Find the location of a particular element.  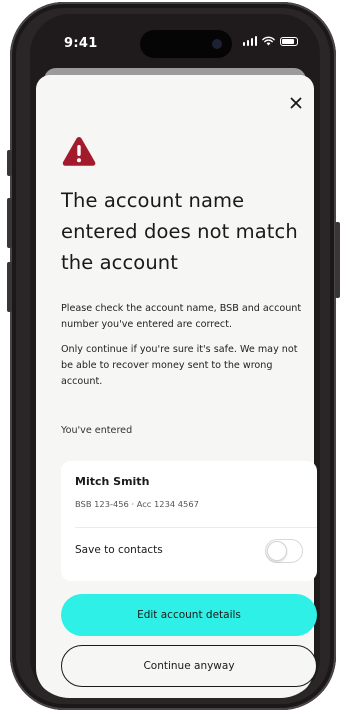

toggle-knob is located at coordinates (277, 551).